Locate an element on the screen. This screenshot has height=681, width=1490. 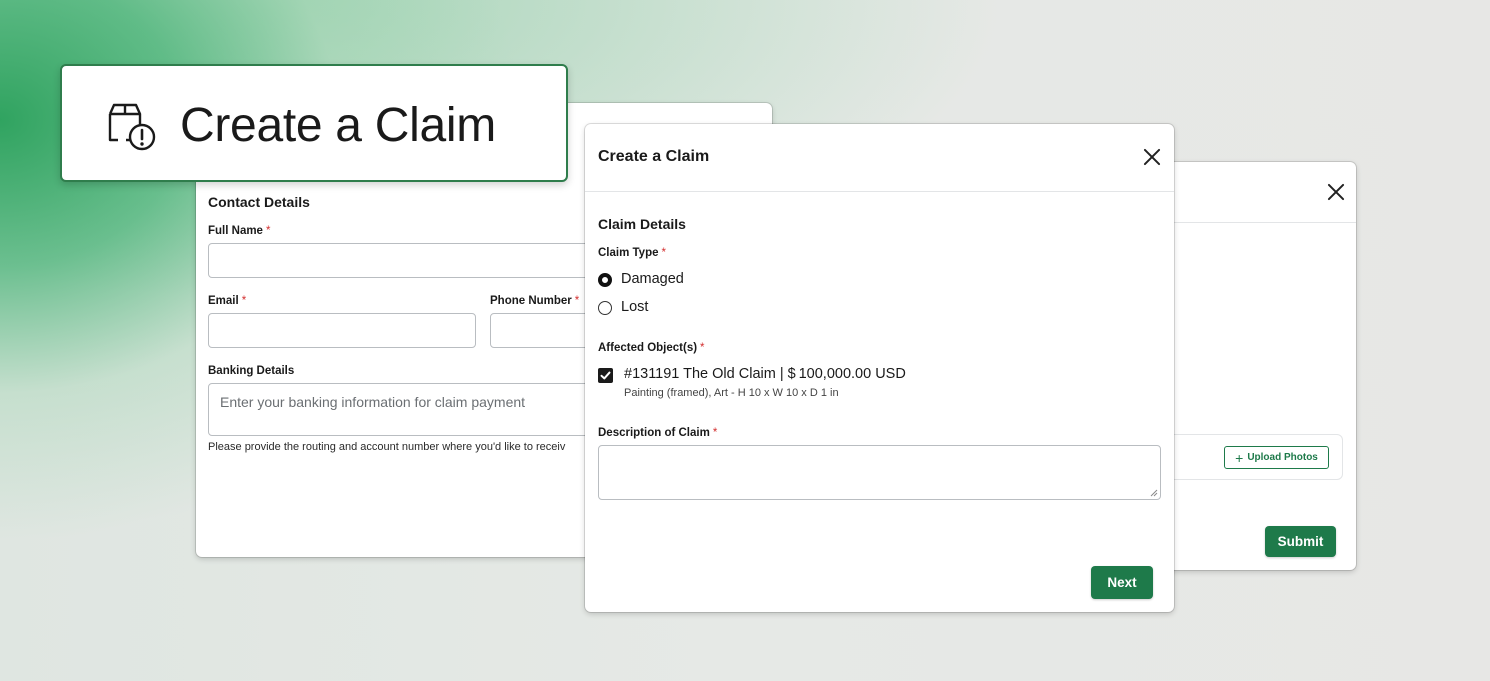
phone-number-input is located at coordinates (545, 330).